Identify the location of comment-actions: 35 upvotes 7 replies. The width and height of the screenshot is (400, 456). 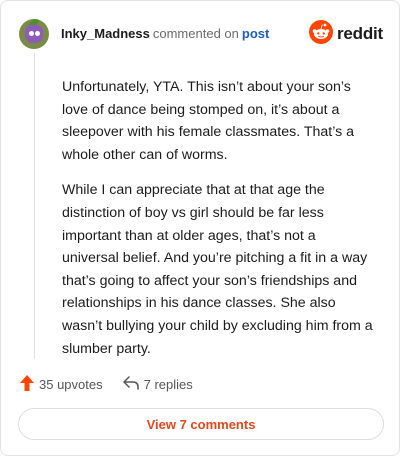
(106, 384).